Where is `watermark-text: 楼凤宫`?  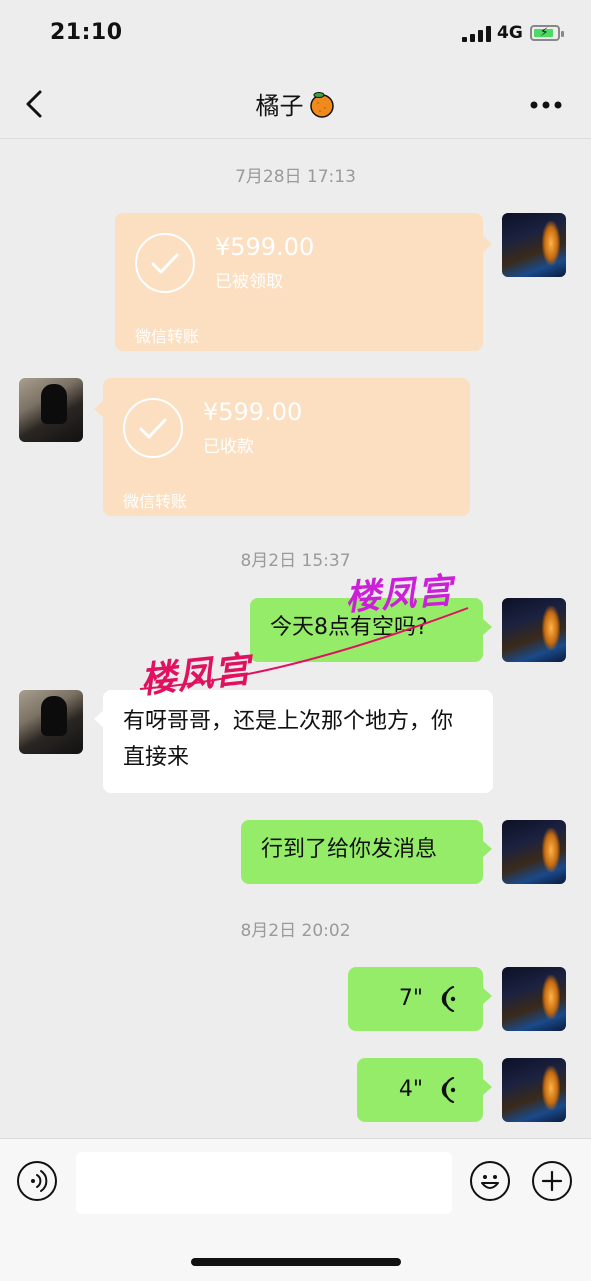 watermark-text: 楼凤宫 is located at coordinates (399, 595).